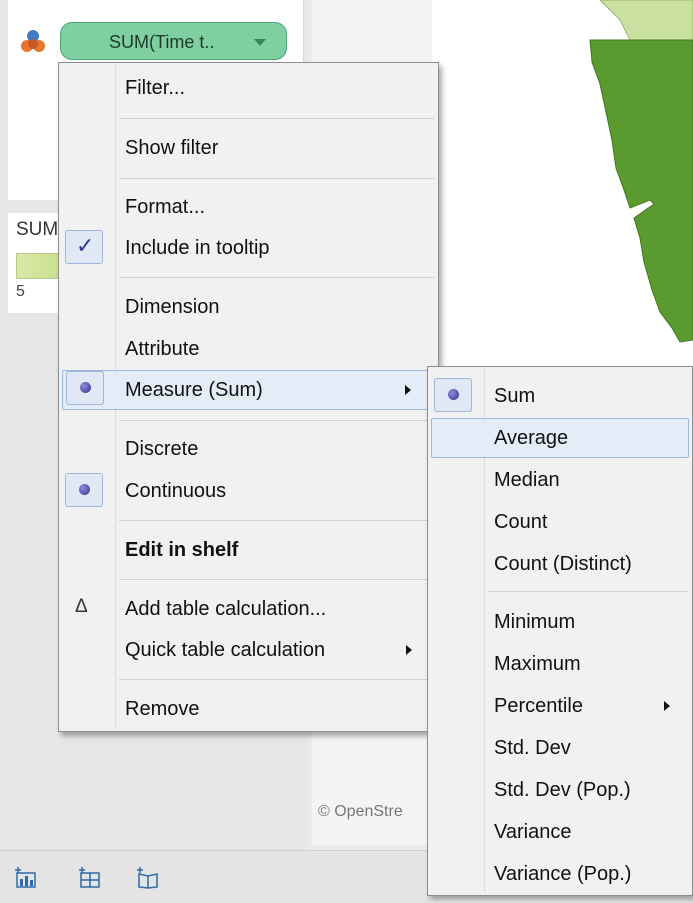 The image size is (693, 903). I want to click on menu-item-label: Include in tooltip, so click(197, 248).